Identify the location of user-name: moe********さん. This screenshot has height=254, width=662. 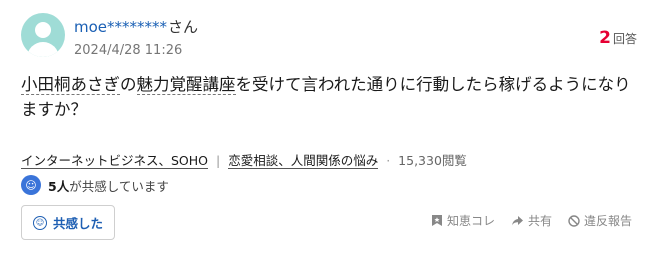
(136, 26).